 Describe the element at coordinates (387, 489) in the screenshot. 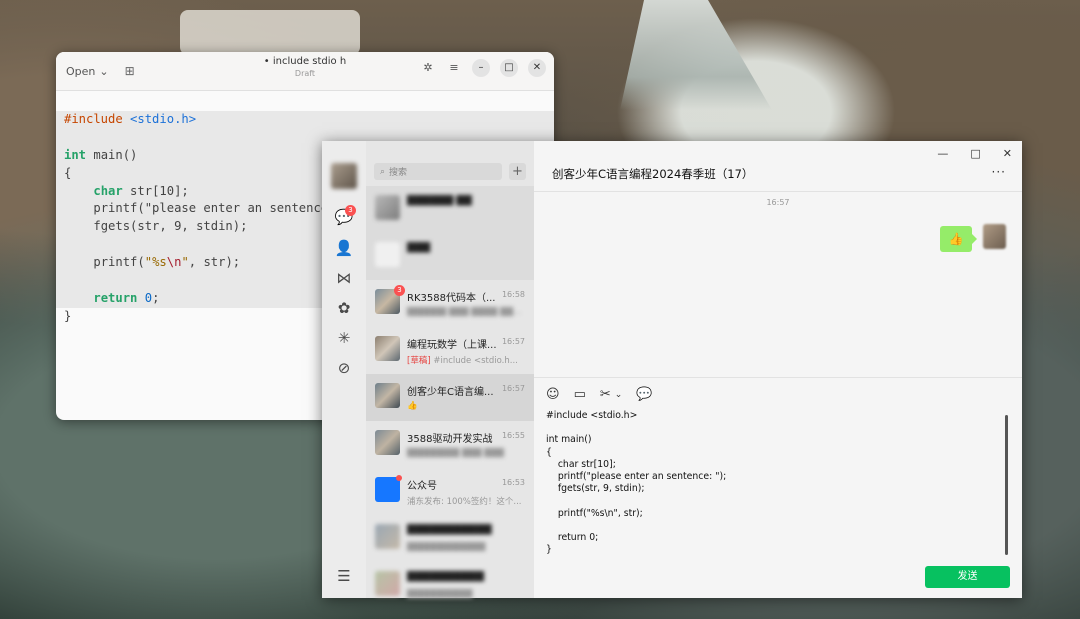

I see `official-account-icon` at that location.